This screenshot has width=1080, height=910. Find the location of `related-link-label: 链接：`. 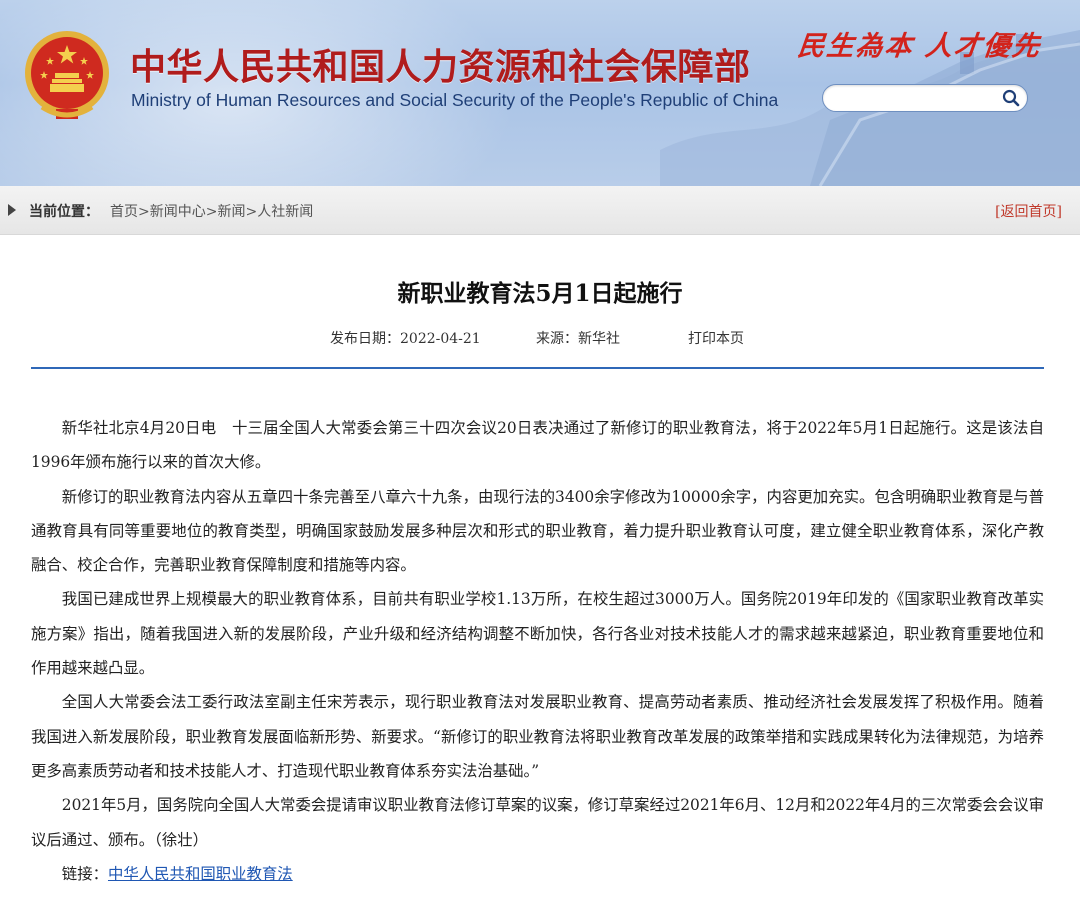

related-link-label: 链接： is located at coordinates (84, 873).